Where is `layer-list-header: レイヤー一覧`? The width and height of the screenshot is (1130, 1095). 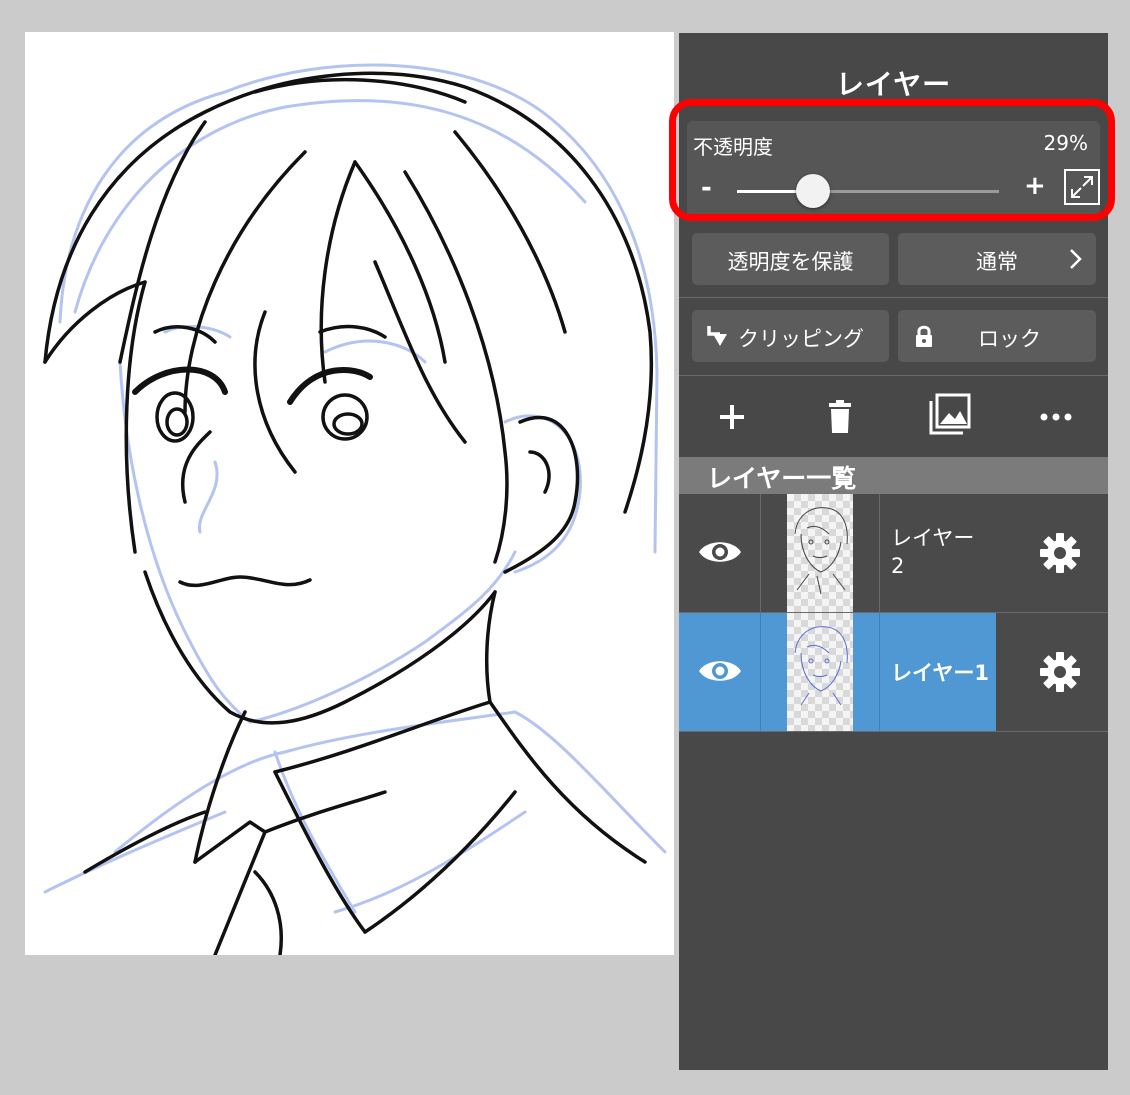
layer-list-header: レイヤー一覧 is located at coordinates (893, 475).